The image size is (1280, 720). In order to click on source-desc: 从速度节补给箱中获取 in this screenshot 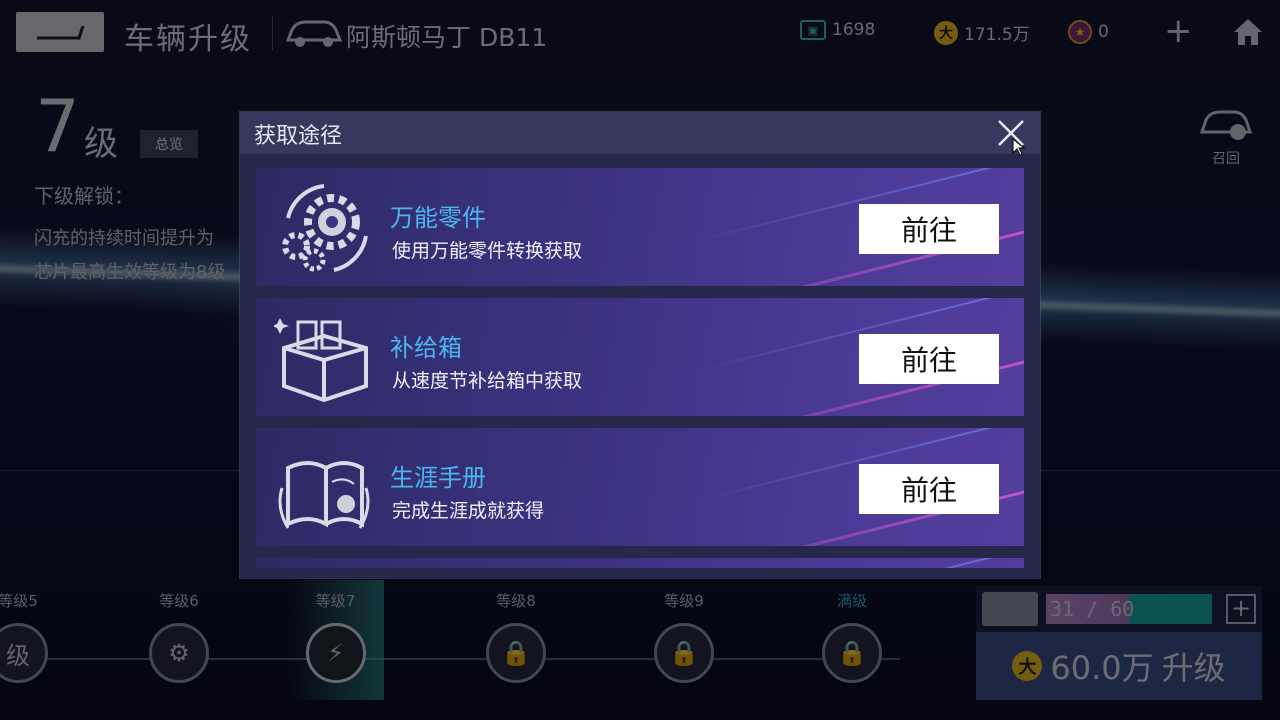, I will do `click(487, 381)`.